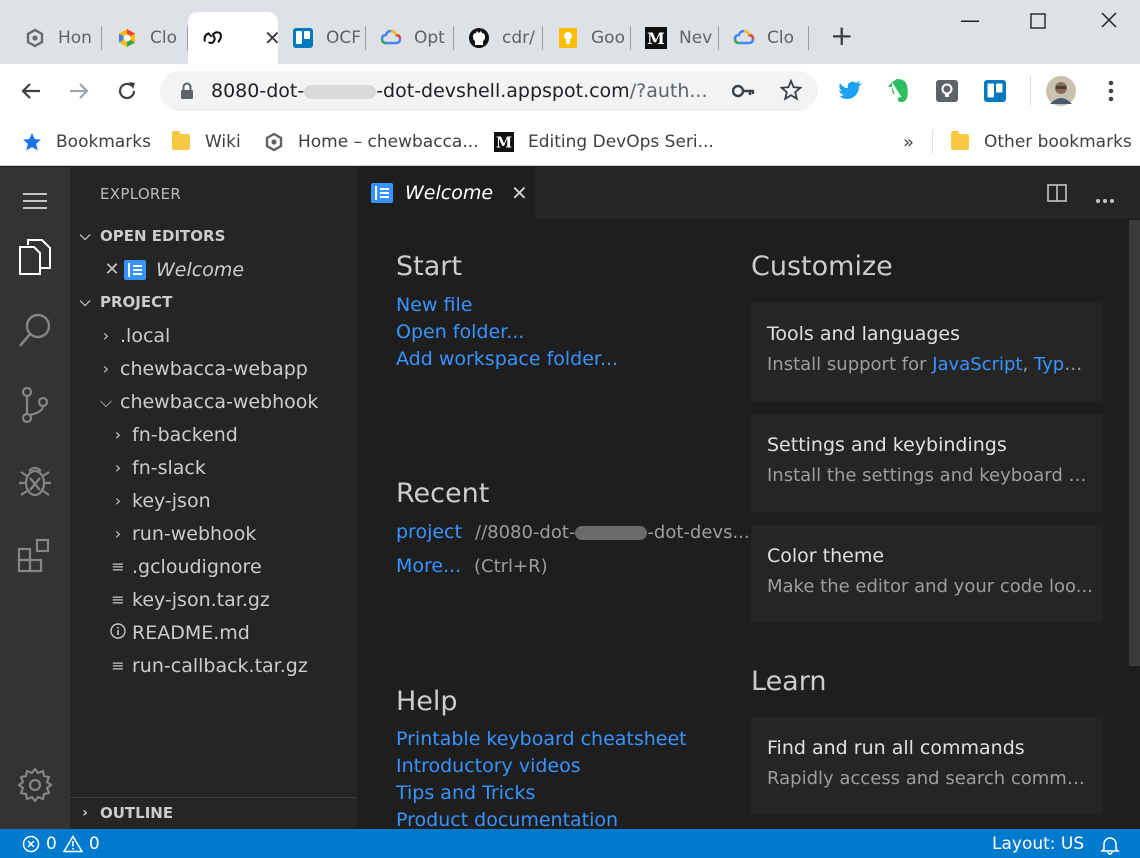 The height and width of the screenshot is (858, 1140). Describe the element at coordinates (970, 20) in the screenshot. I see `minimize-button: —` at that location.